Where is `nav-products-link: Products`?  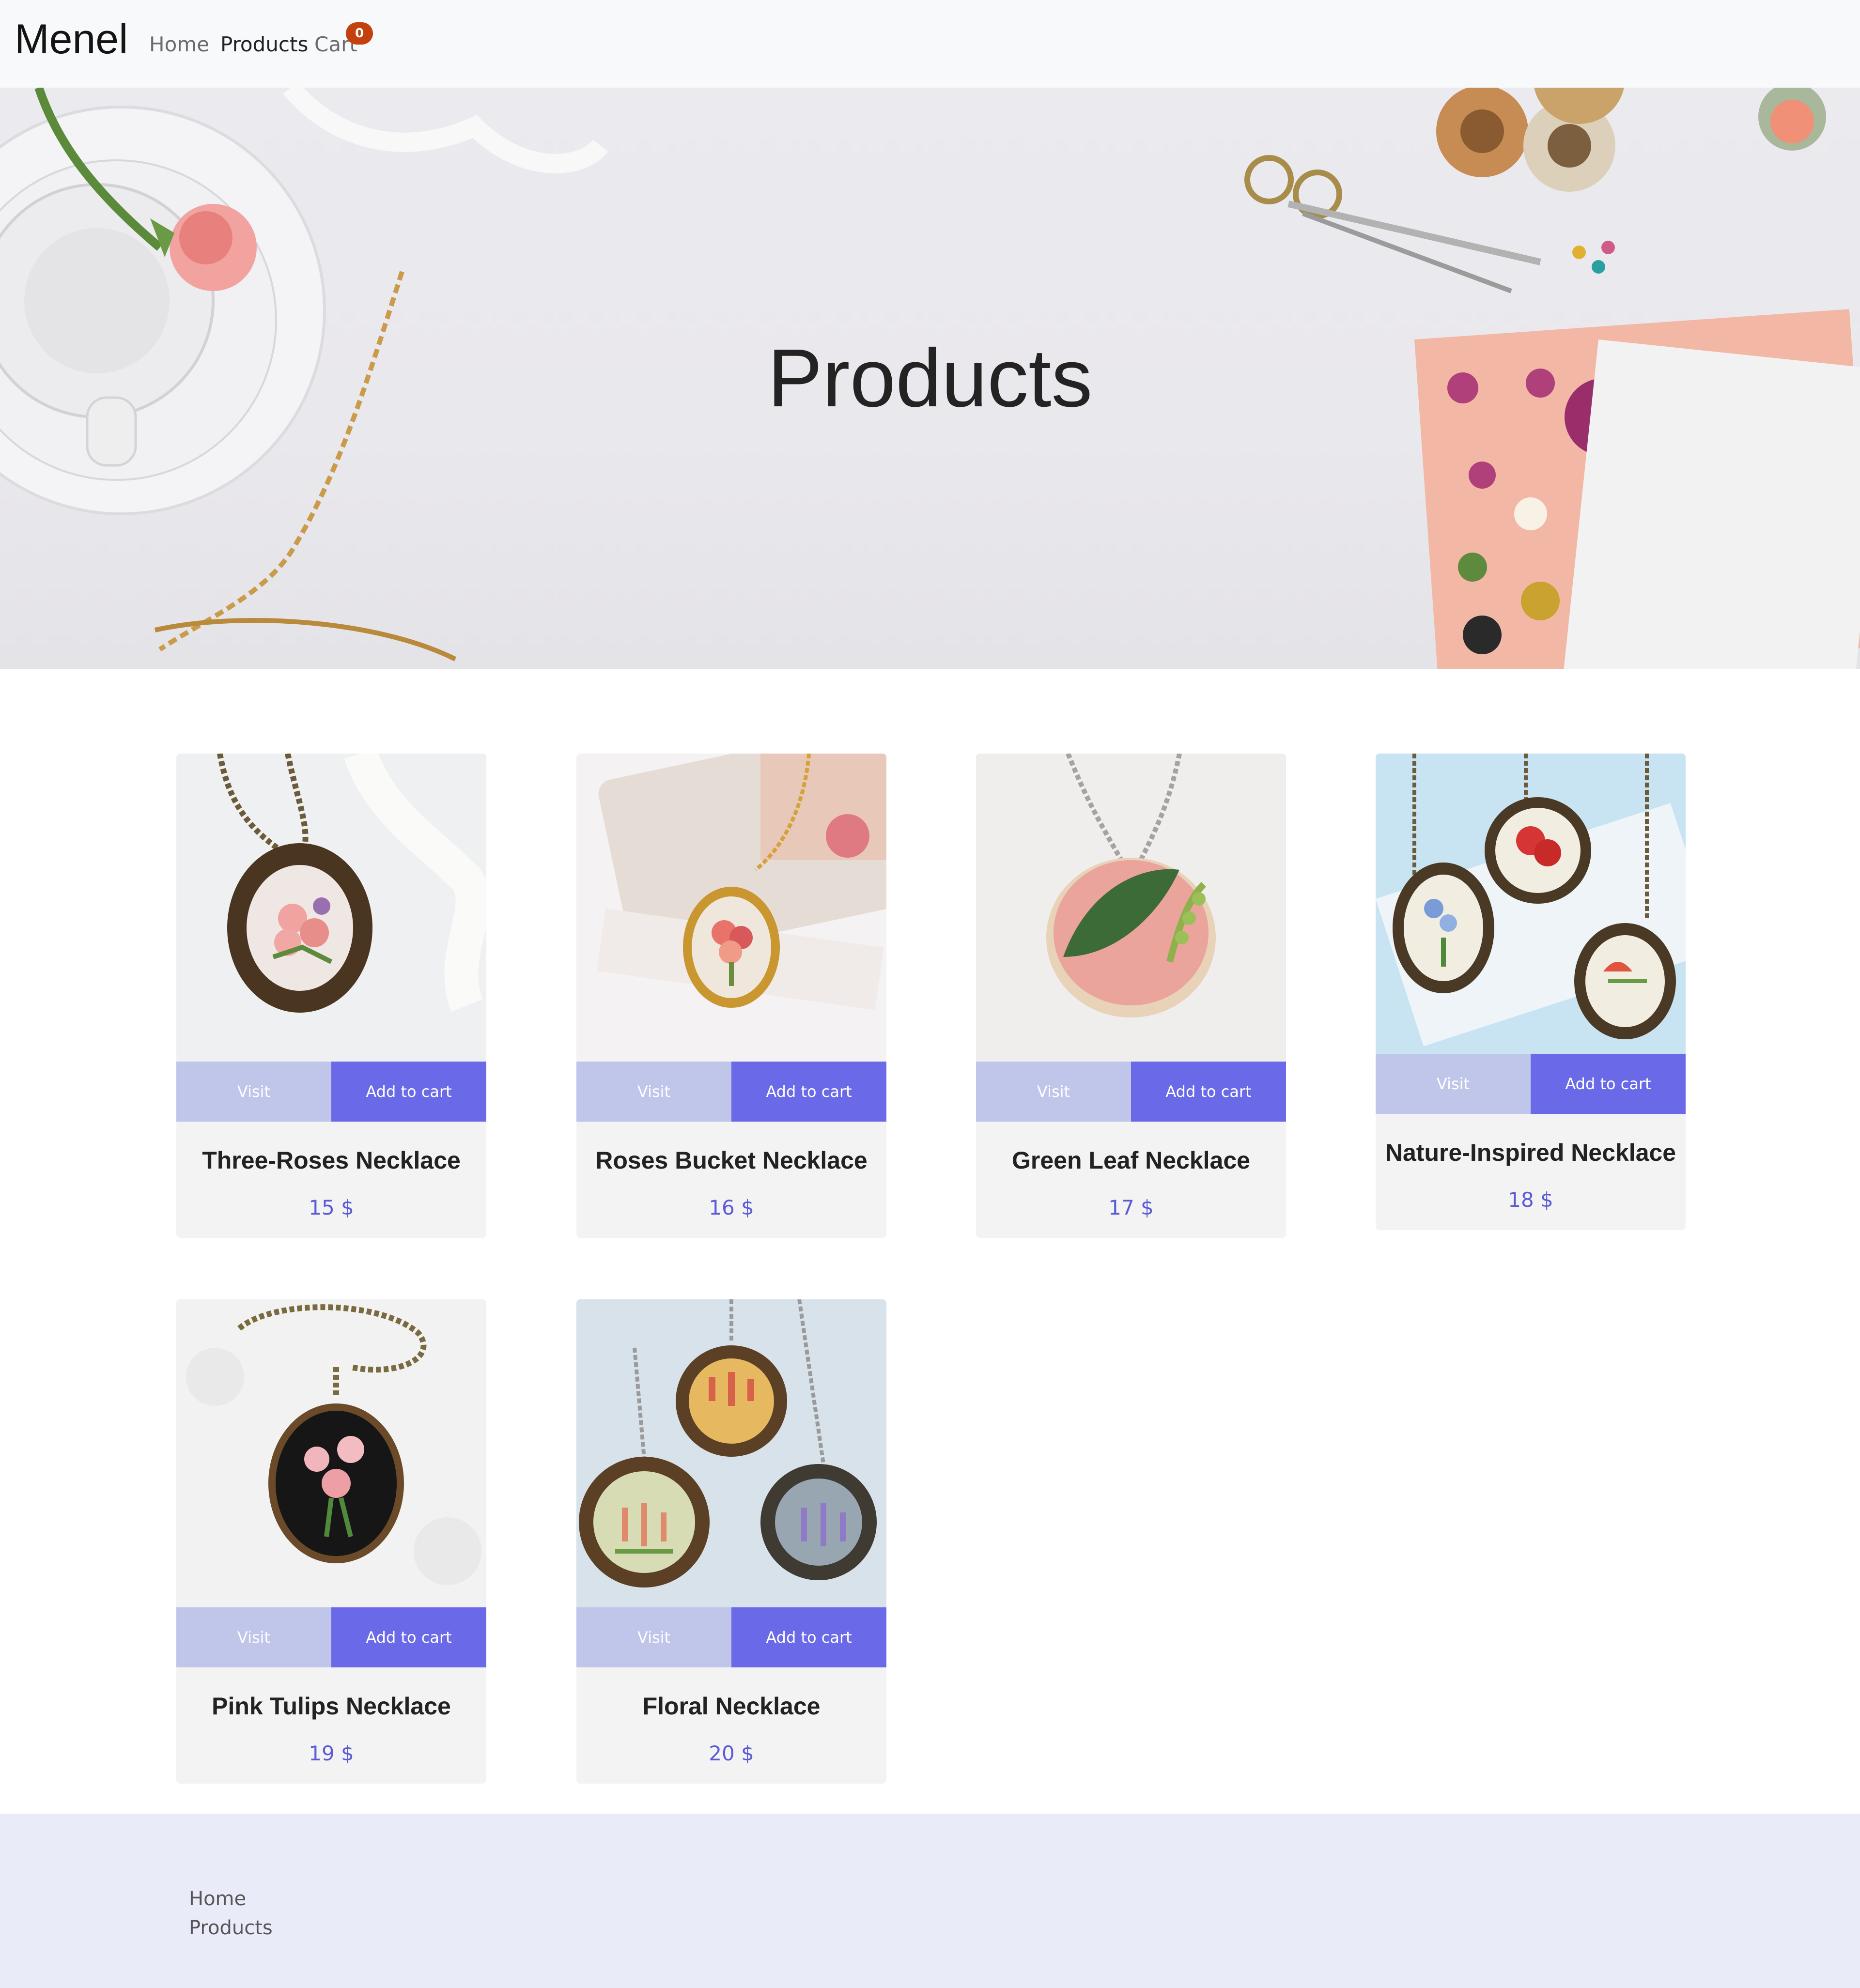
nav-products-link: Products is located at coordinates (264, 44).